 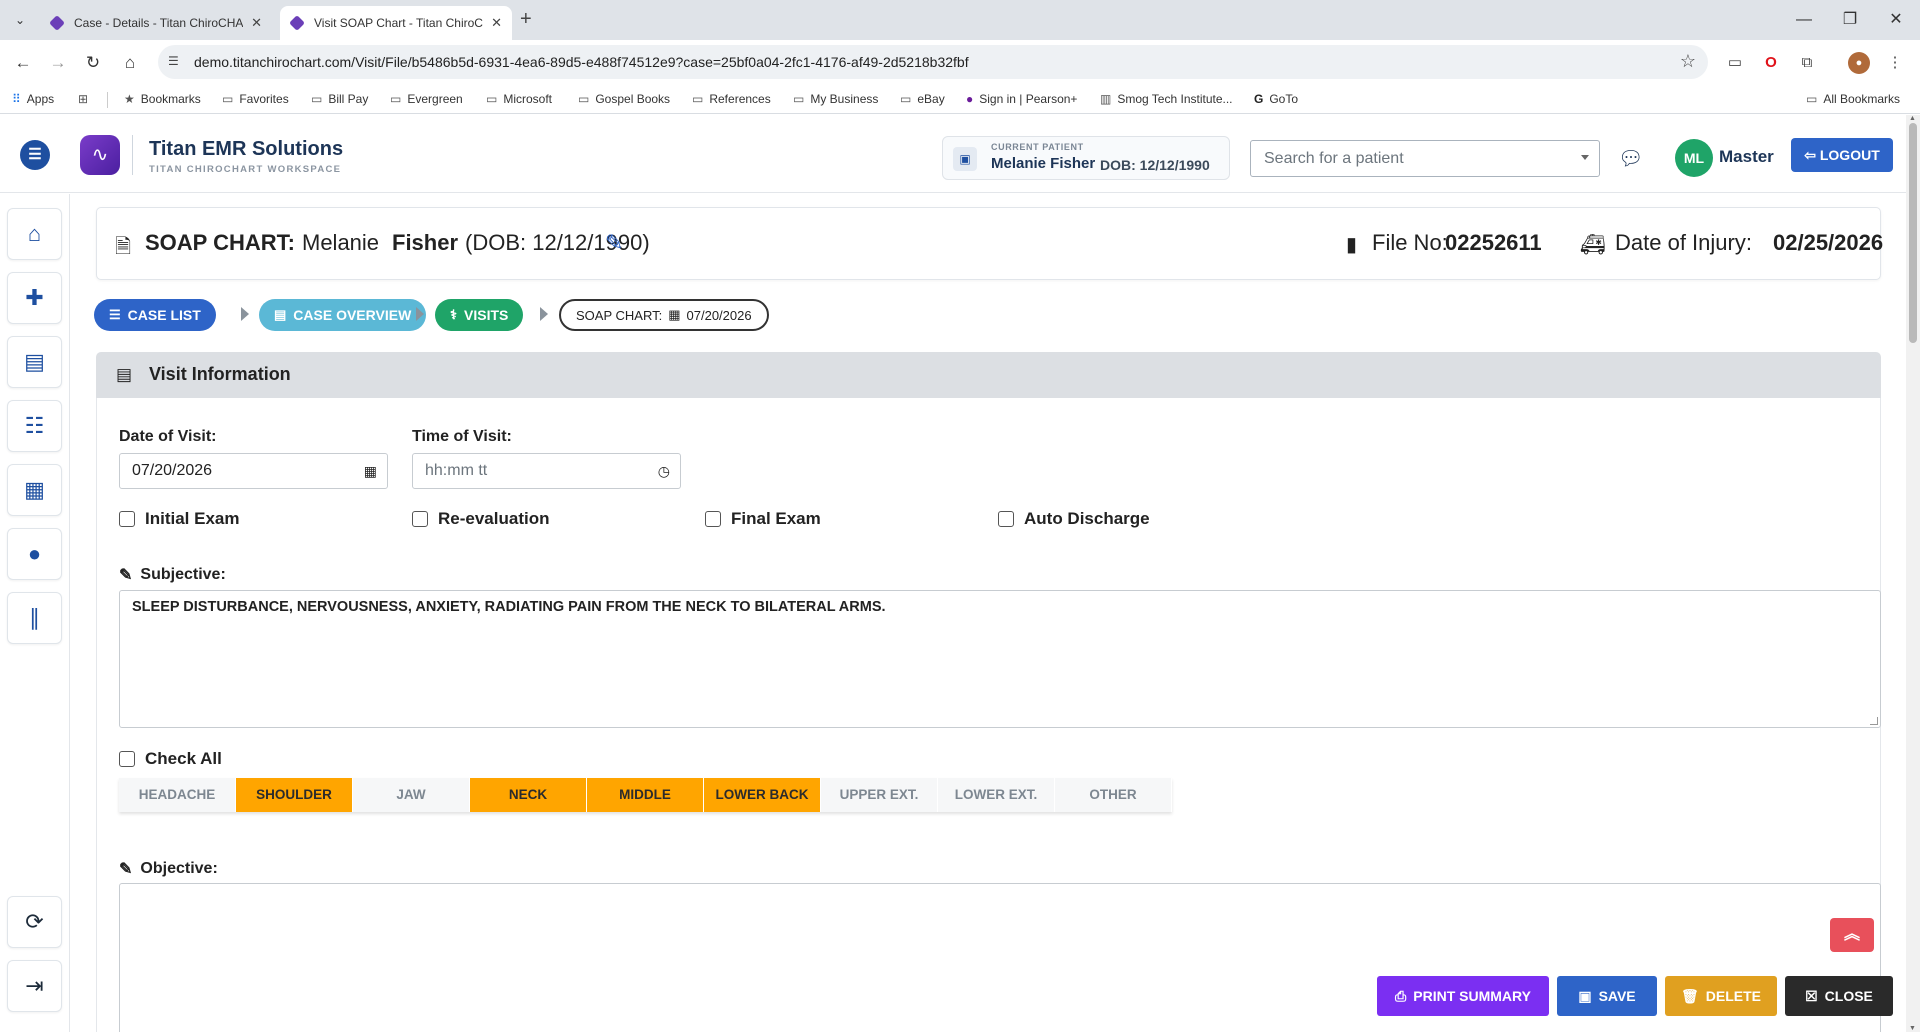 What do you see at coordinates (584, 99) in the screenshot?
I see `folder-icon: ▭` at bounding box center [584, 99].